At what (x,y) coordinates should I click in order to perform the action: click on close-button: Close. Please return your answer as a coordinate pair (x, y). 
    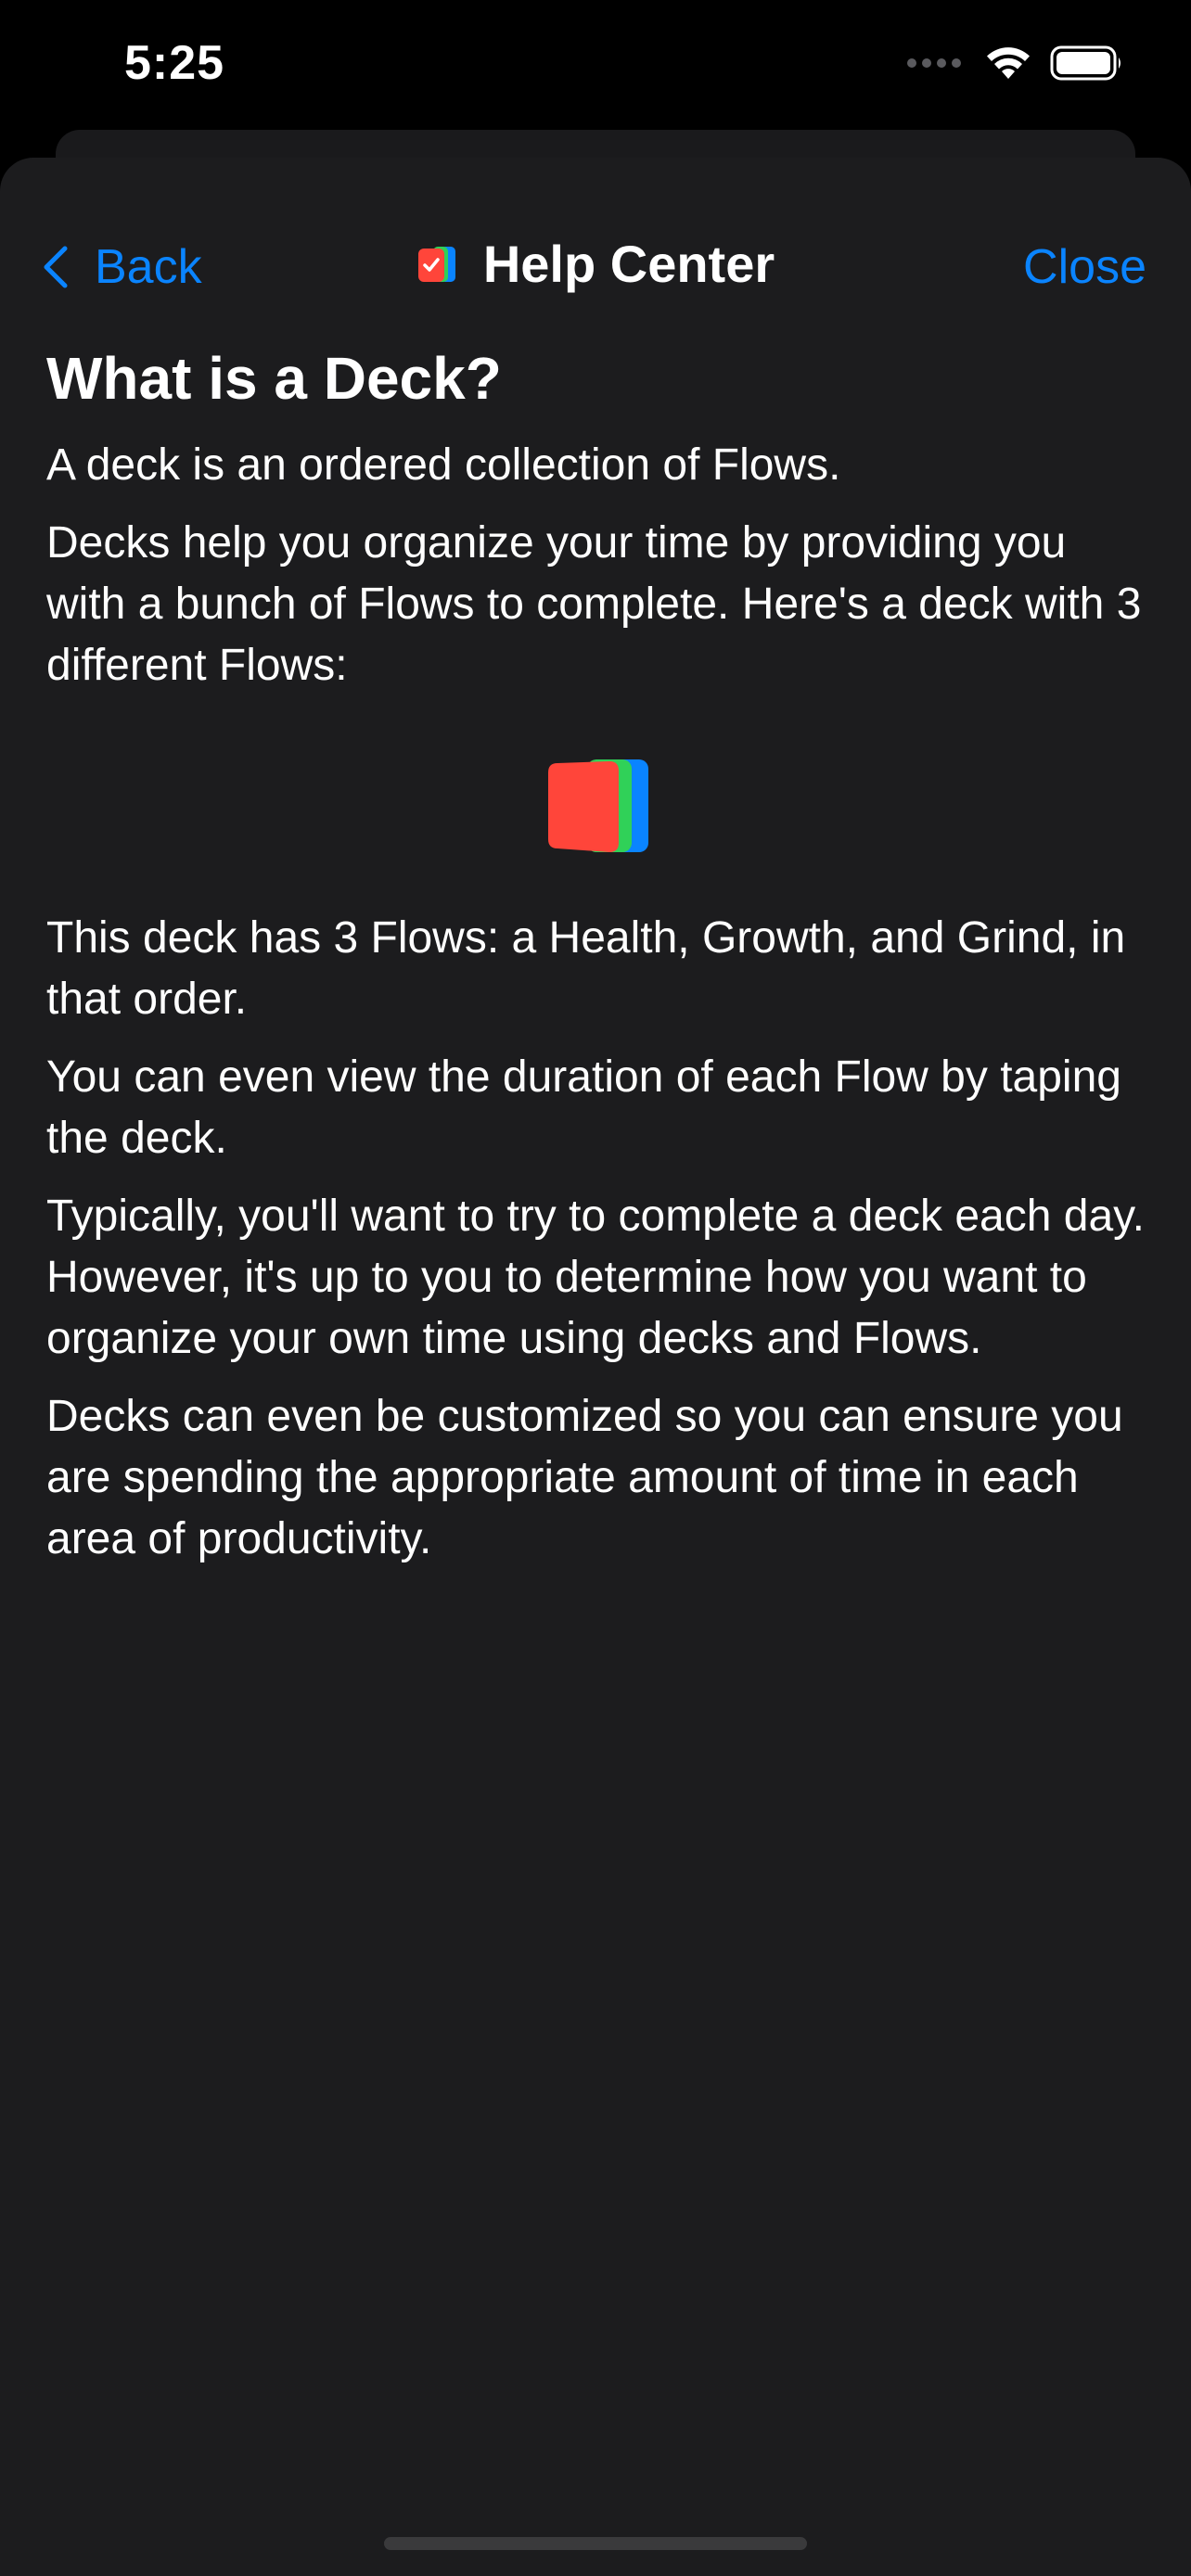
    Looking at the image, I should click on (1084, 267).